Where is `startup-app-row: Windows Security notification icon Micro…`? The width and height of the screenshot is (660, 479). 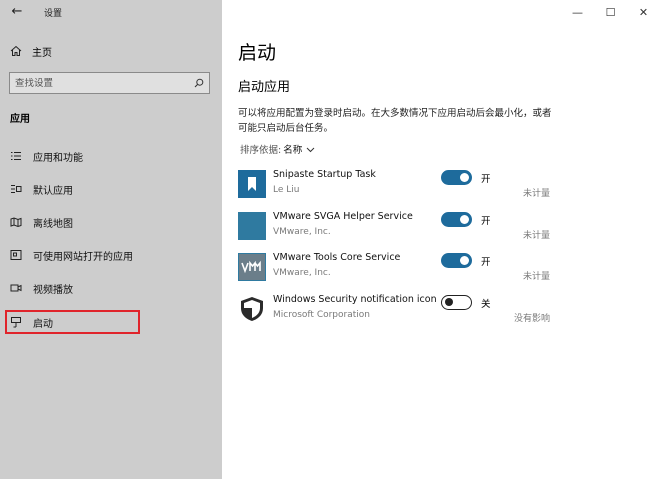
startup-app-row: Windows Security notification icon Micro… is located at coordinates (397, 310).